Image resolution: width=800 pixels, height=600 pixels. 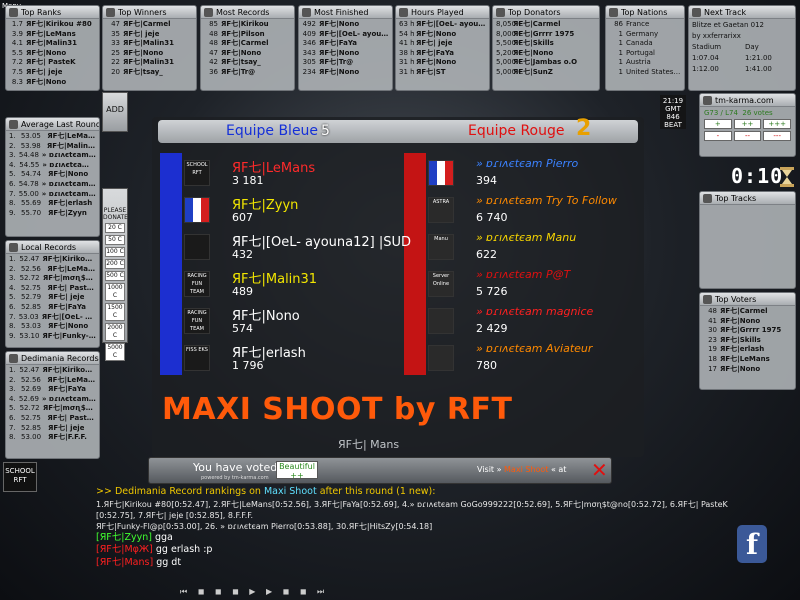 What do you see at coordinates (620, 52) in the screenshot?
I see `nation-count: 1` at bounding box center [620, 52].